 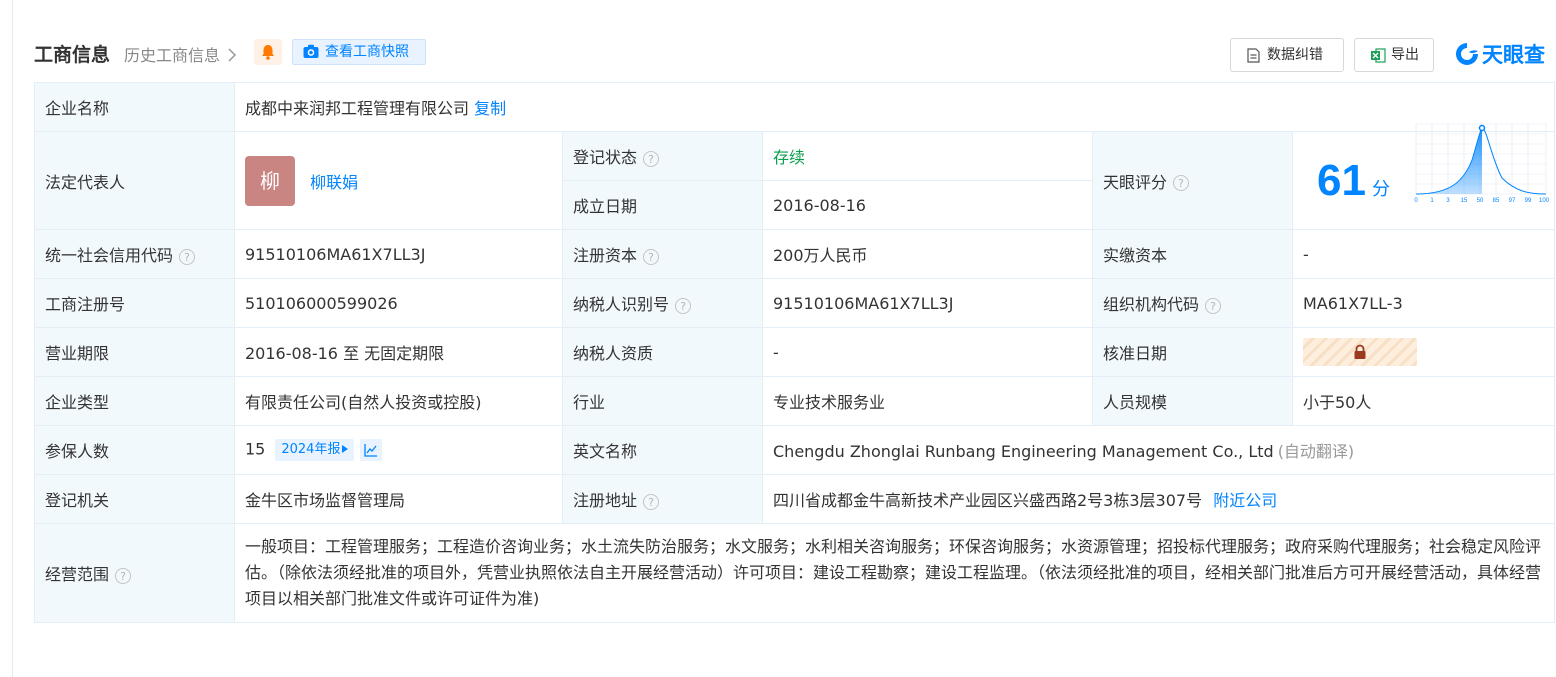 What do you see at coordinates (1423, 254) in the screenshot?
I see `paid-capital-value: -` at bounding box center [1423, 254].